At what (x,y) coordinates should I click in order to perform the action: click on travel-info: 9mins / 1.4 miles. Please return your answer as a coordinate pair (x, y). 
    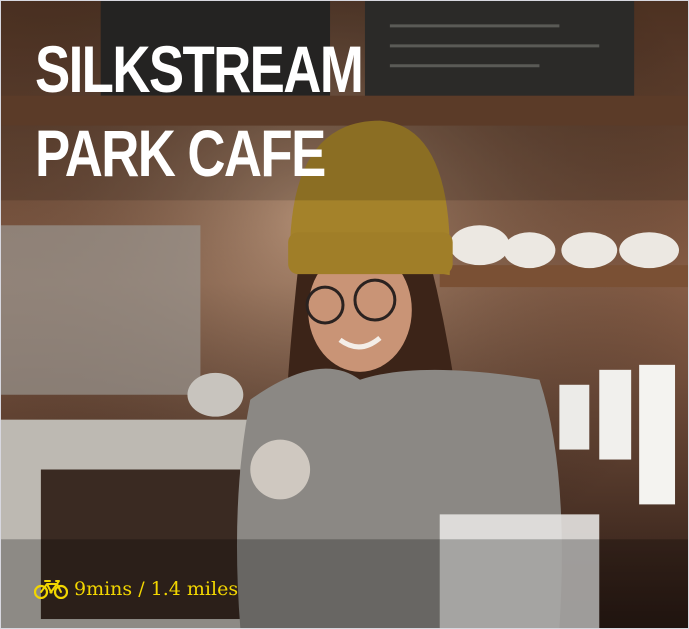
    Looking at the image, I should click on (136, 589).